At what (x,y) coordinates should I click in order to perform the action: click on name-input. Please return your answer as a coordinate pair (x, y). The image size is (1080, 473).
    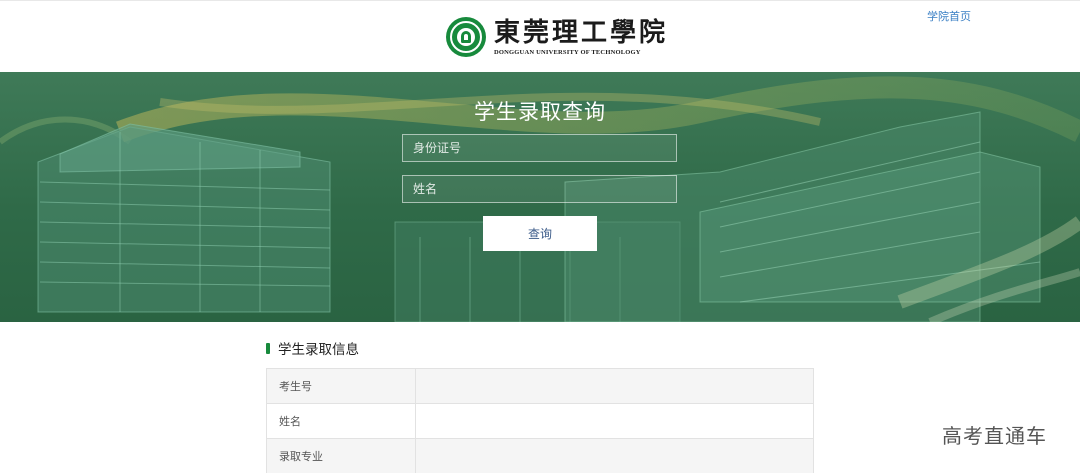
    Looking at the image, I should click on (539, 189).